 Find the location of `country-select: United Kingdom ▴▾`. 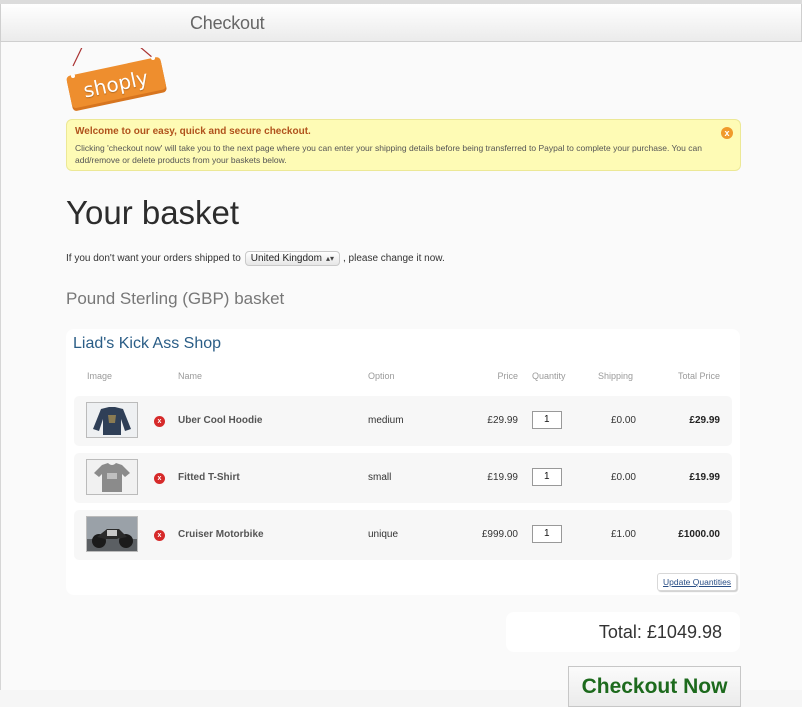

country-select: United Kingdom ▴▾ is located at coordinates (292, 258).